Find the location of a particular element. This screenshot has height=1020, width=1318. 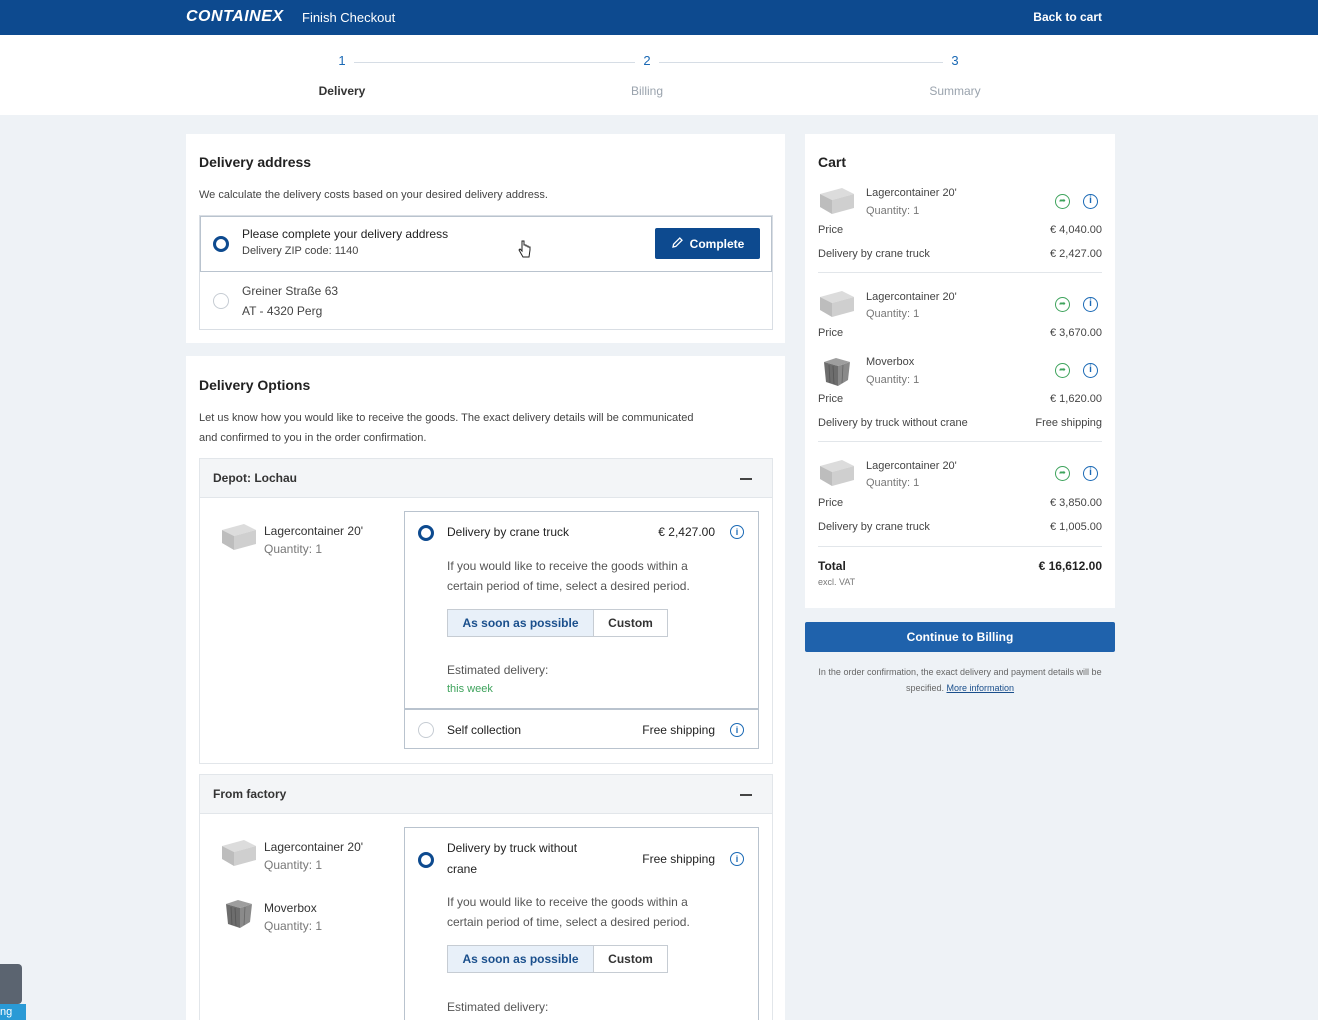

truck-without-crane-radio is located at coordinates (426, 860).